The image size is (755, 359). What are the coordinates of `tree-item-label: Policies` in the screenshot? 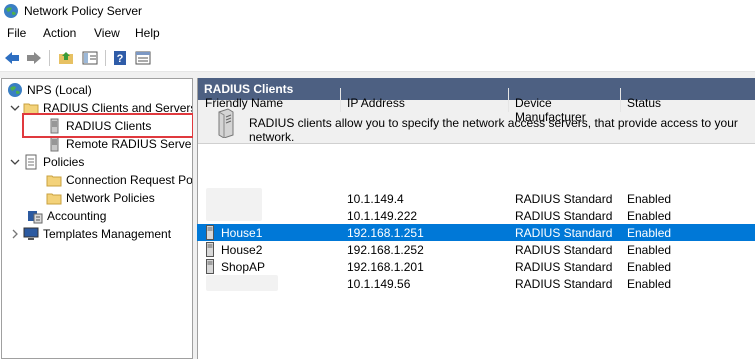 It's located at (64, 162).